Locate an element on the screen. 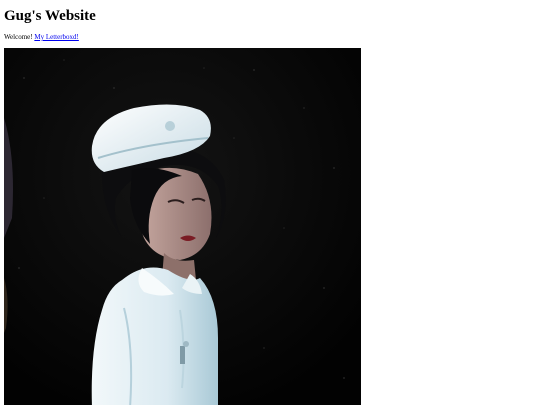 The height and width of the screenshot is (405, 540). letterboxd-link: My Letterboxd! is located at coordinates (56, 37).